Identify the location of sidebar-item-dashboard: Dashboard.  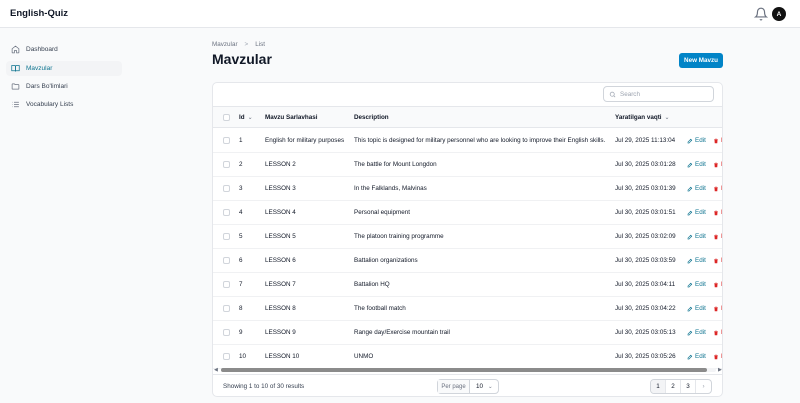
(64, 49).